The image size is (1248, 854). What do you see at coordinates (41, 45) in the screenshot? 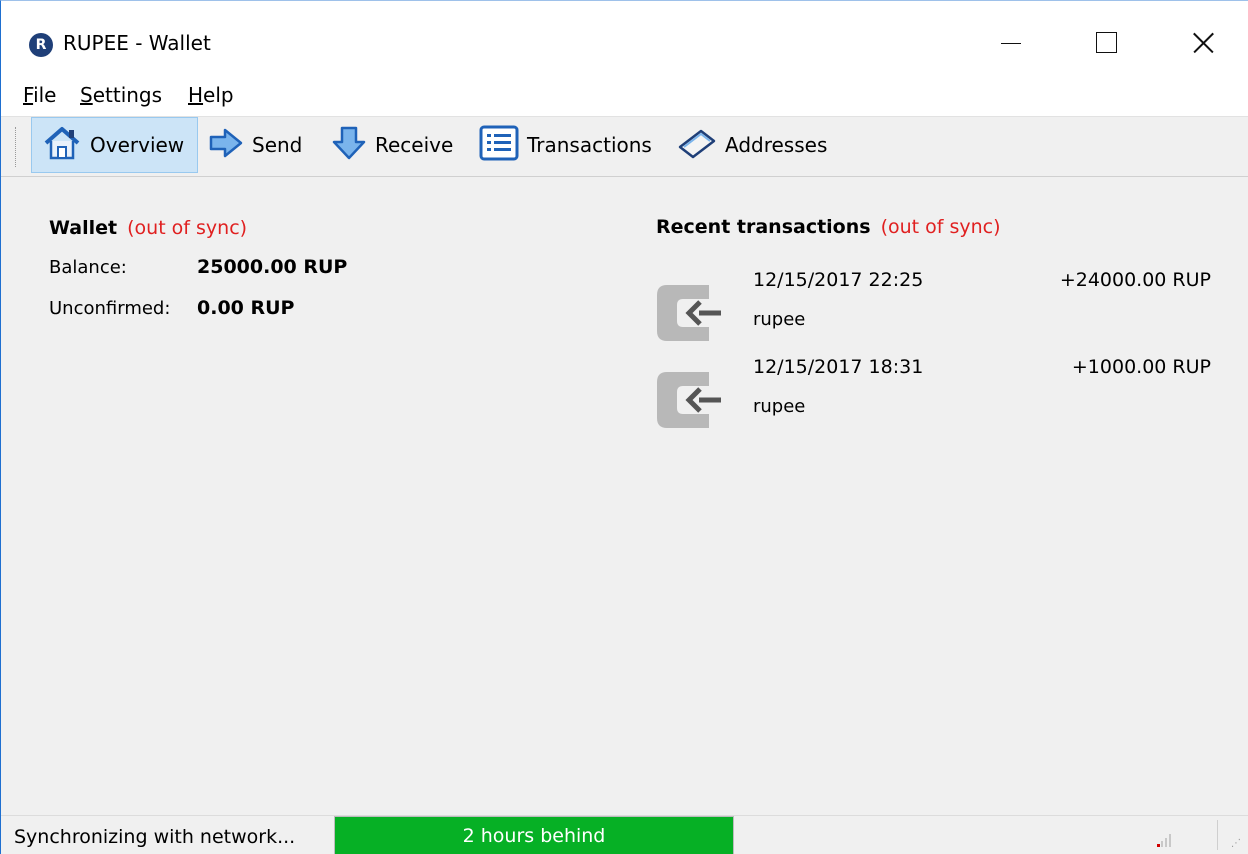
I see `rupee-logo-icon: R` at bounding box center [41, 45].